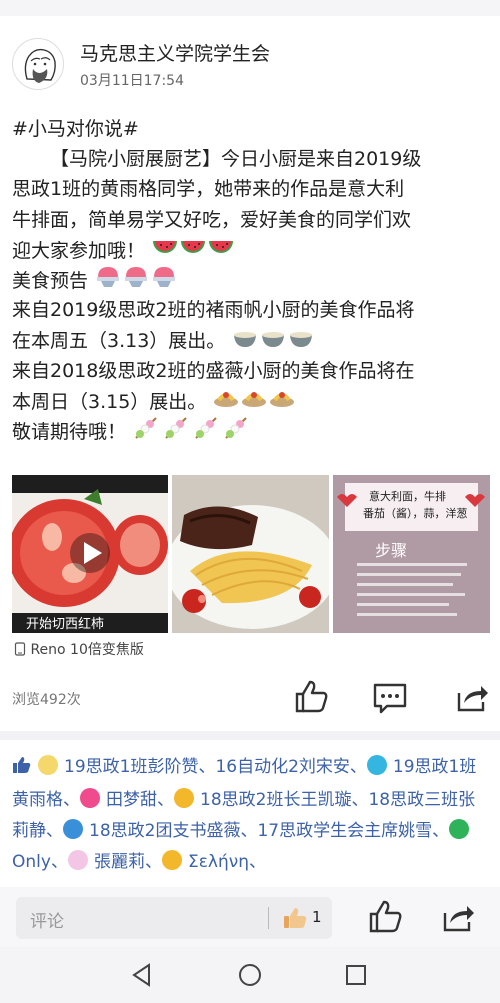 Image resolution: width=500 pixels, height=1003 pixels. Describe the element at coordinates (250, 8) in the screenshot. I see `status-bar` at that location.